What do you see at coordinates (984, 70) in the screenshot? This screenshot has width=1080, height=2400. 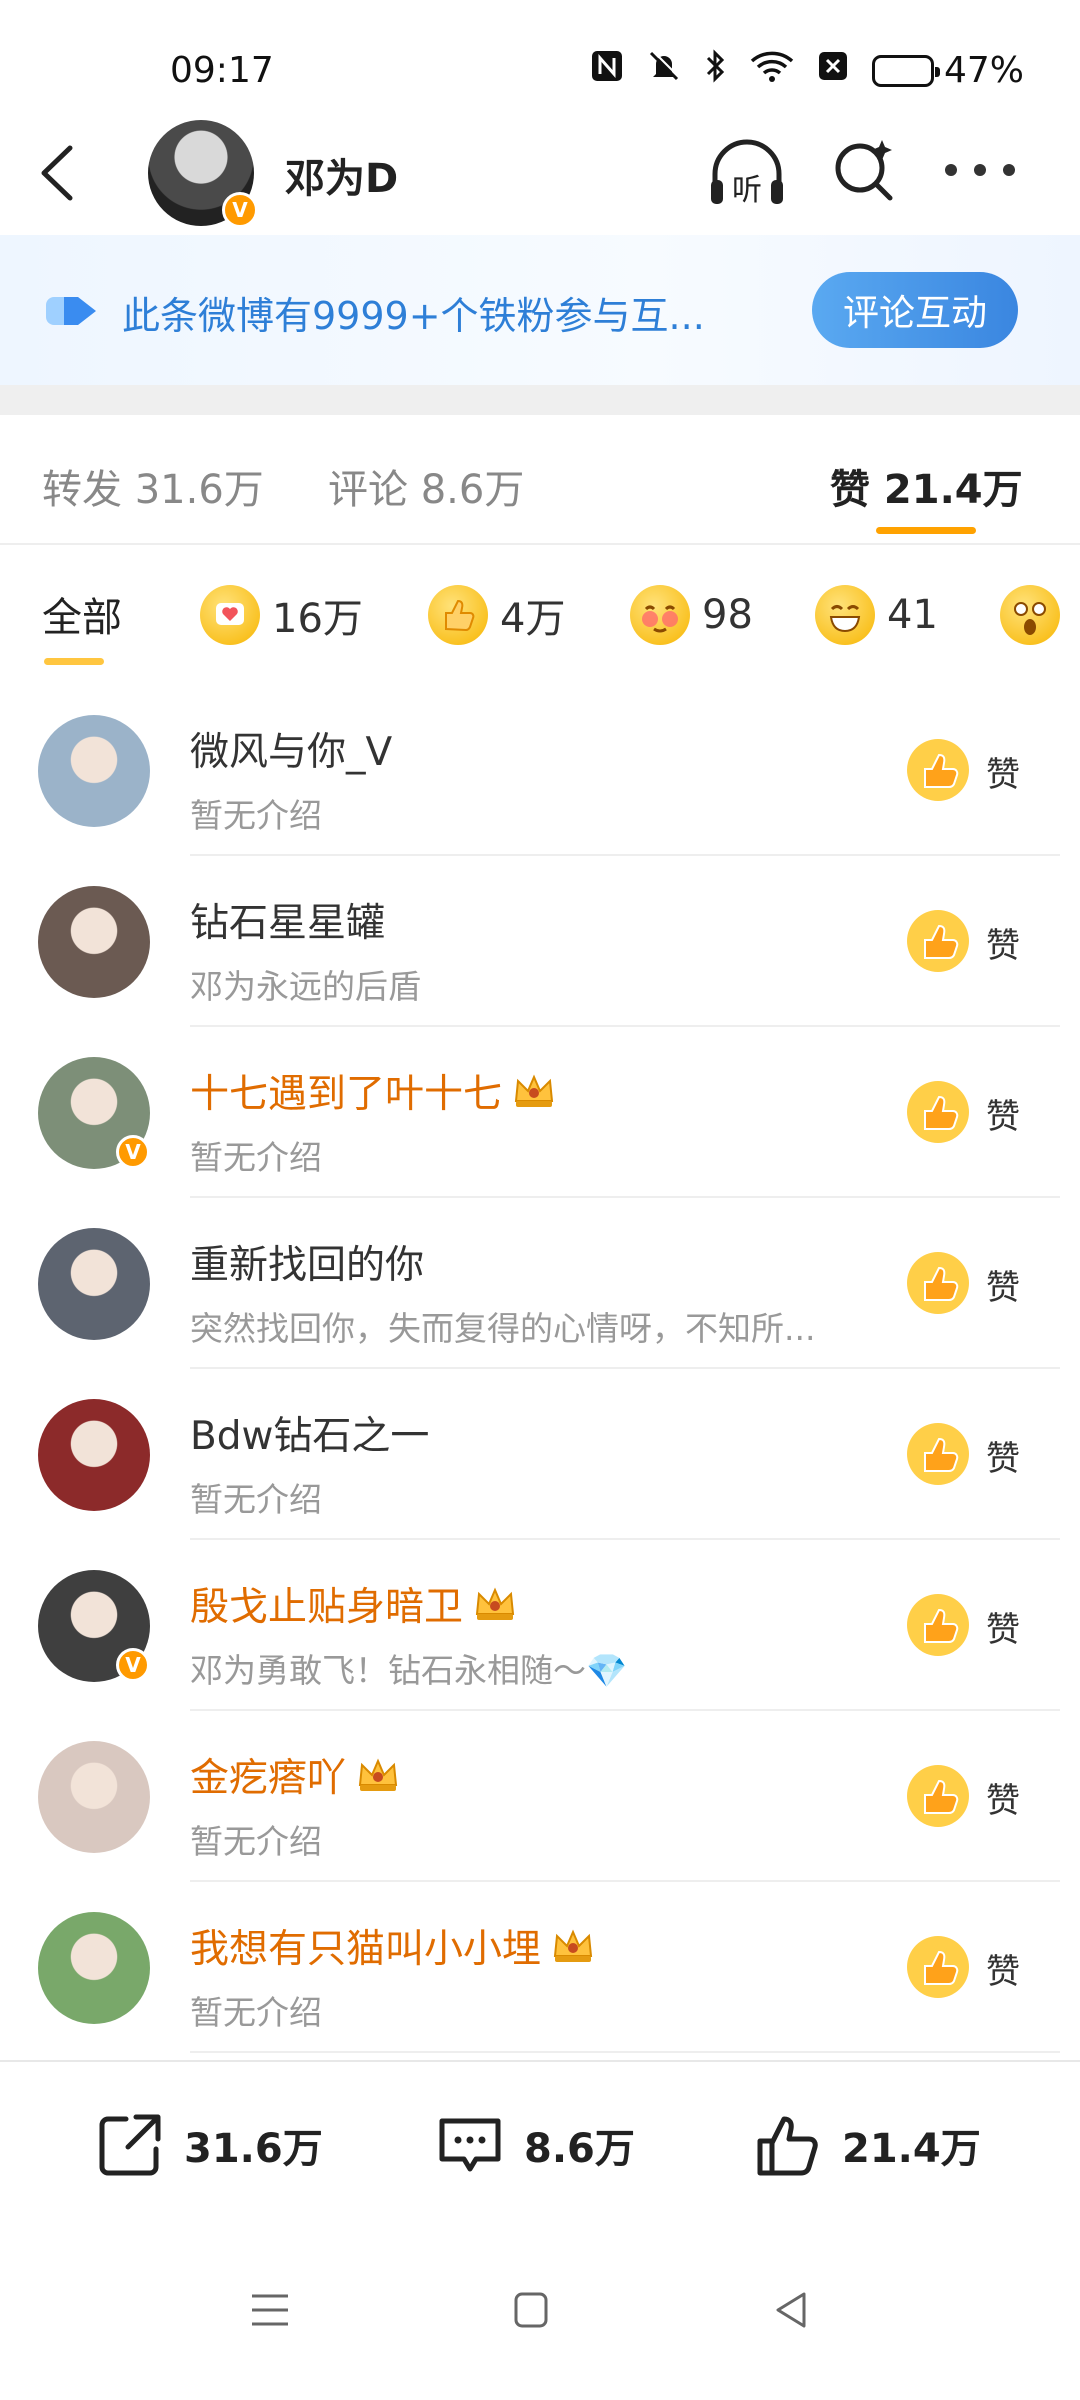 I see `battery-percent: 47%` at bounding box center [984, 70].